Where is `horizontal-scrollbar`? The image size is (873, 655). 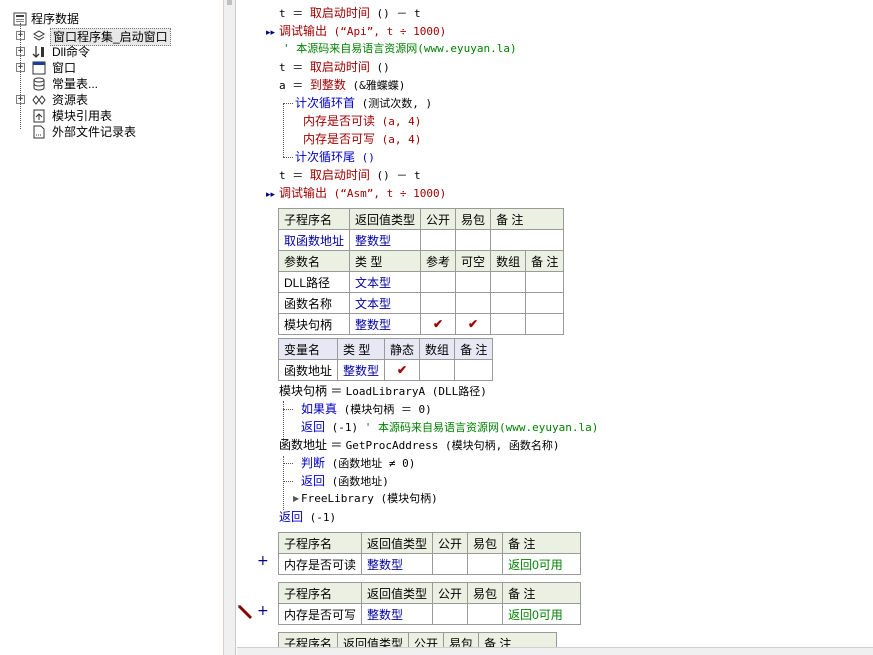
horizontal-scrollbar is located at coordinates (555, 651).